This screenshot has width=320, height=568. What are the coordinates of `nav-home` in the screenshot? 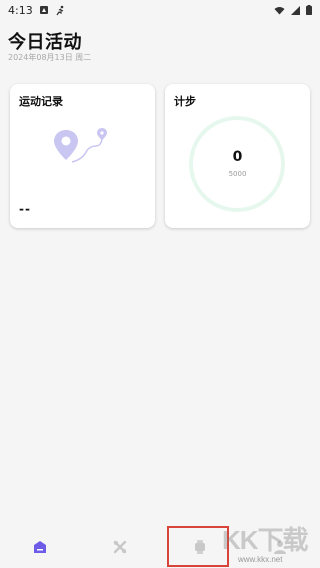 It's located at (40, 548).